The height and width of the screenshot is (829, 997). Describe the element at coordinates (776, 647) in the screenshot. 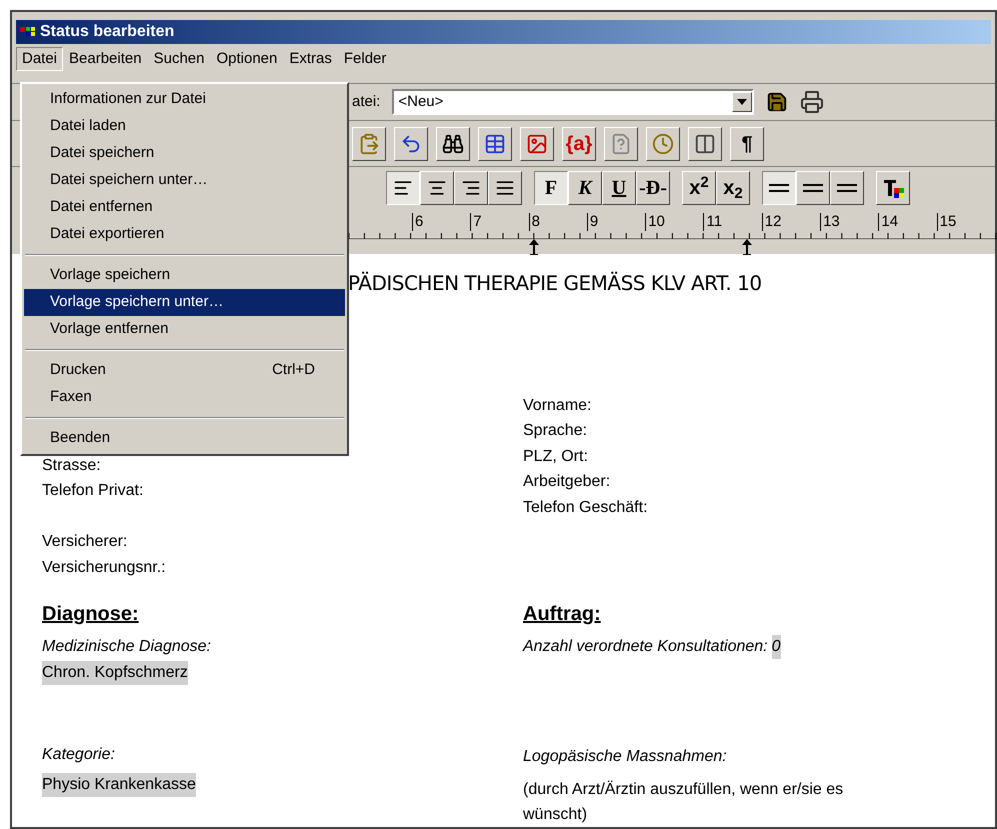

I see `field-value: 0` at that location.